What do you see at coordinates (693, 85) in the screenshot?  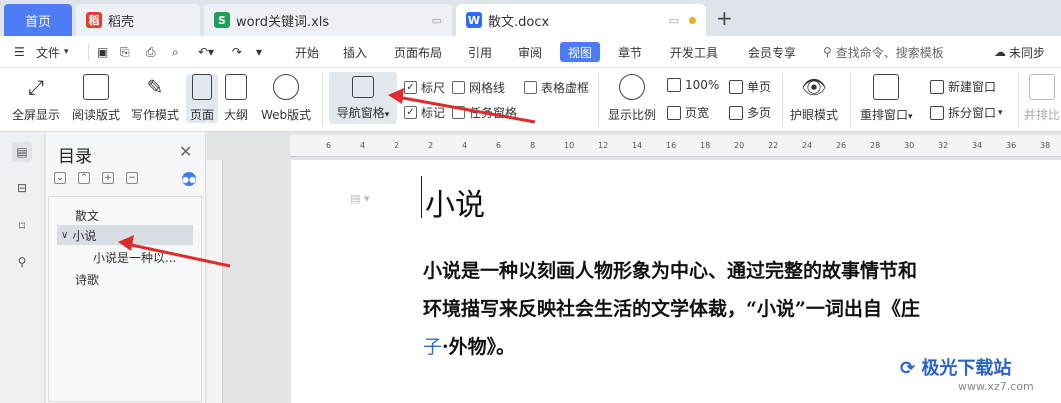 I see `zoom-100-button: 100%` at bounding box center [693, 85].